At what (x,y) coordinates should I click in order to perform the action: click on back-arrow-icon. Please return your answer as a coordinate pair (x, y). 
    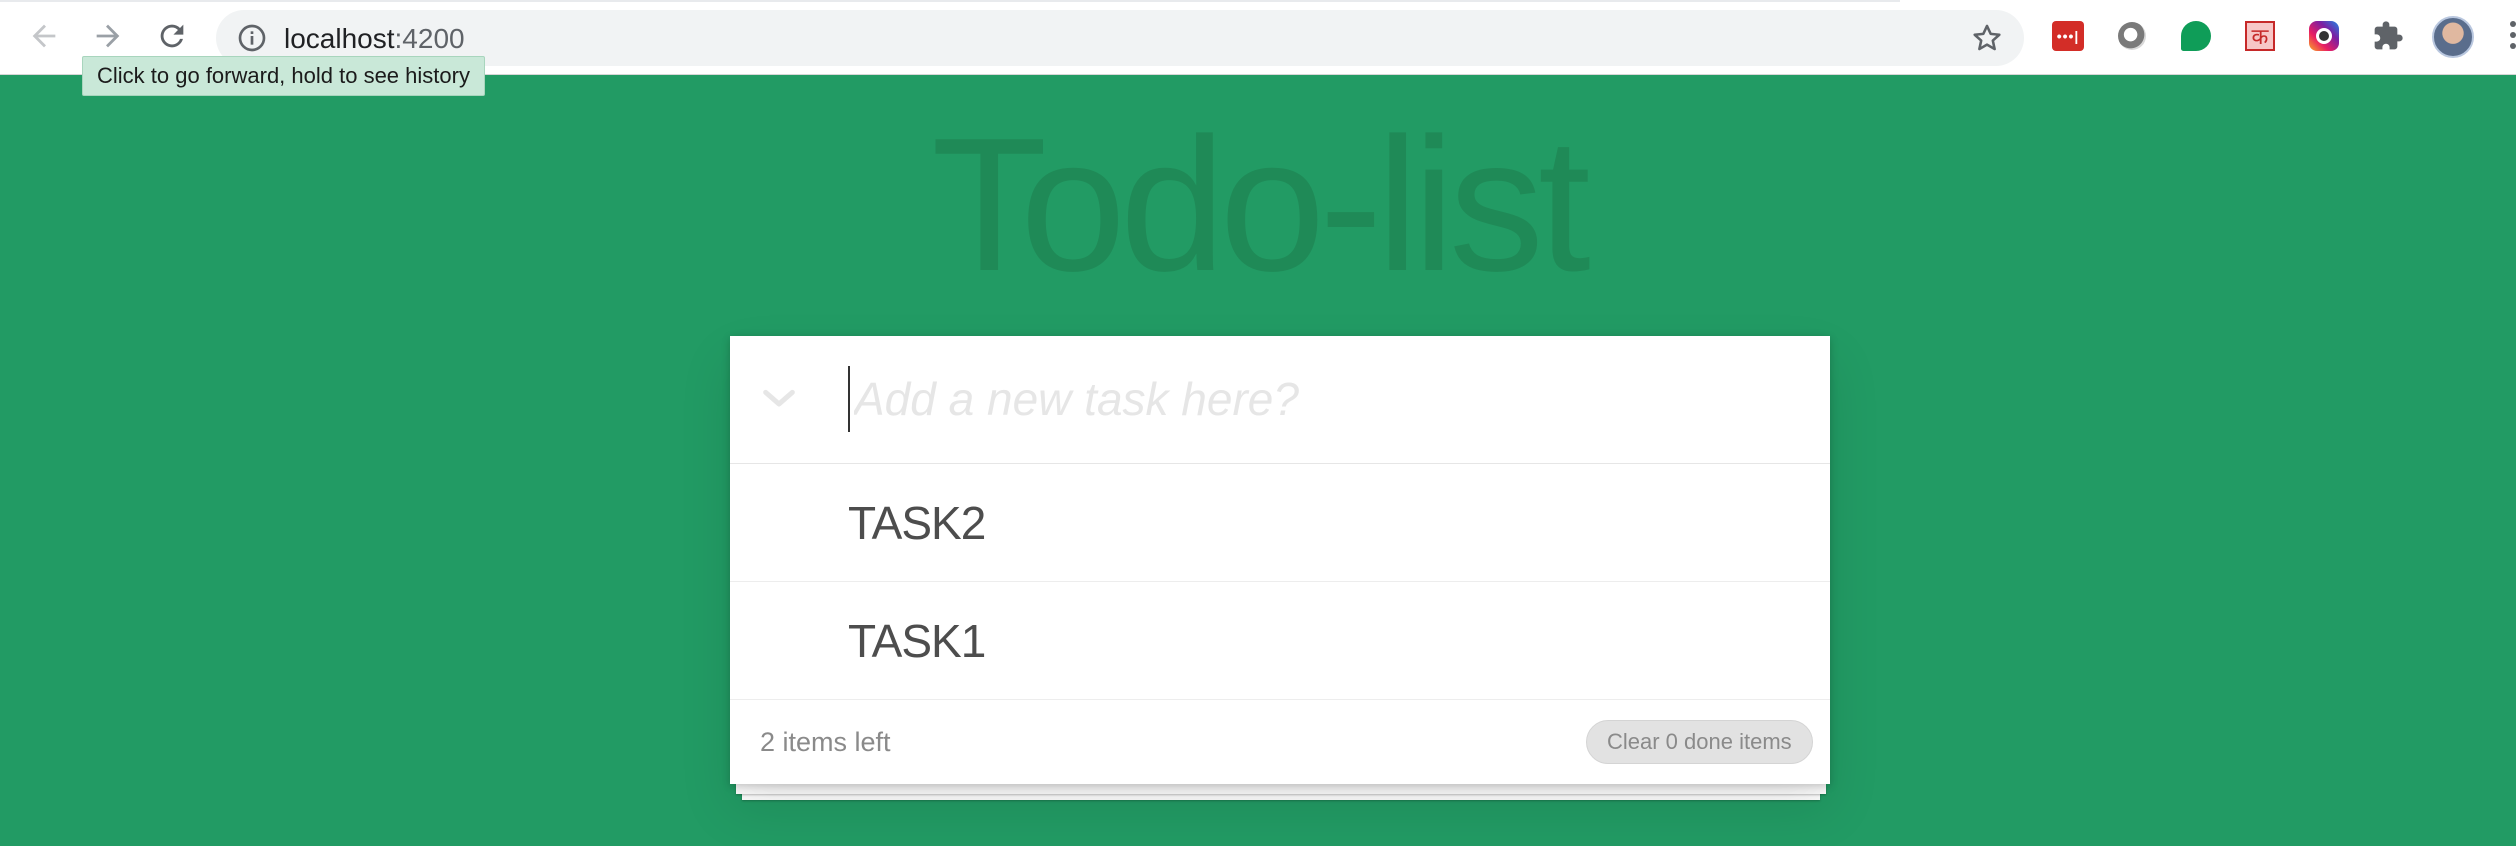
    Looking at the image, I should click on (44, 36).